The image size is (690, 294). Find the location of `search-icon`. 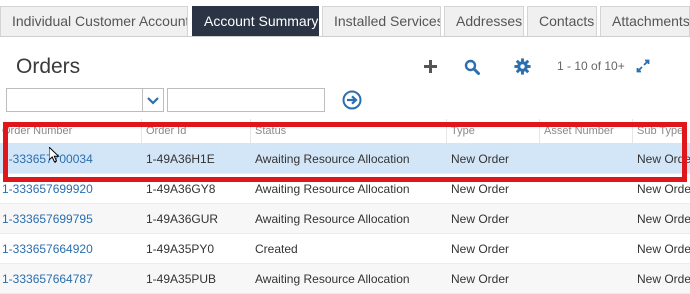

search-icon is located at coordinates (472, 67).